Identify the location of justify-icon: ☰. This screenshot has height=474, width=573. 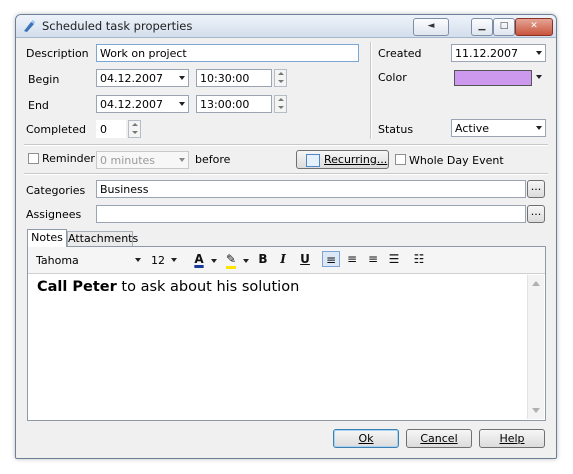
(394, 259).